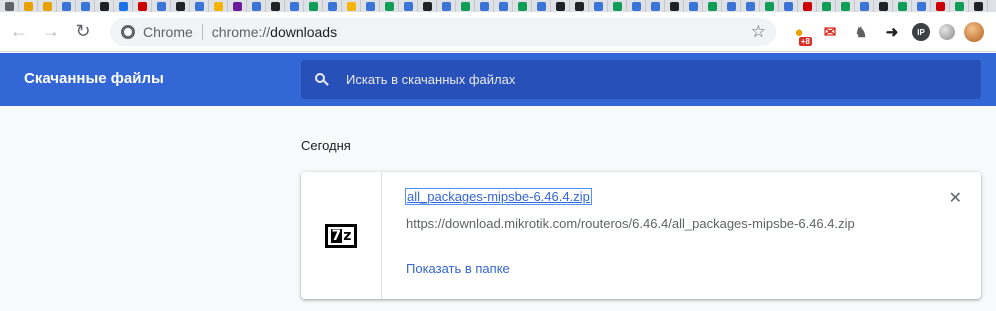  I want to click on site-chip-label: Chrome, so click(168, 32).